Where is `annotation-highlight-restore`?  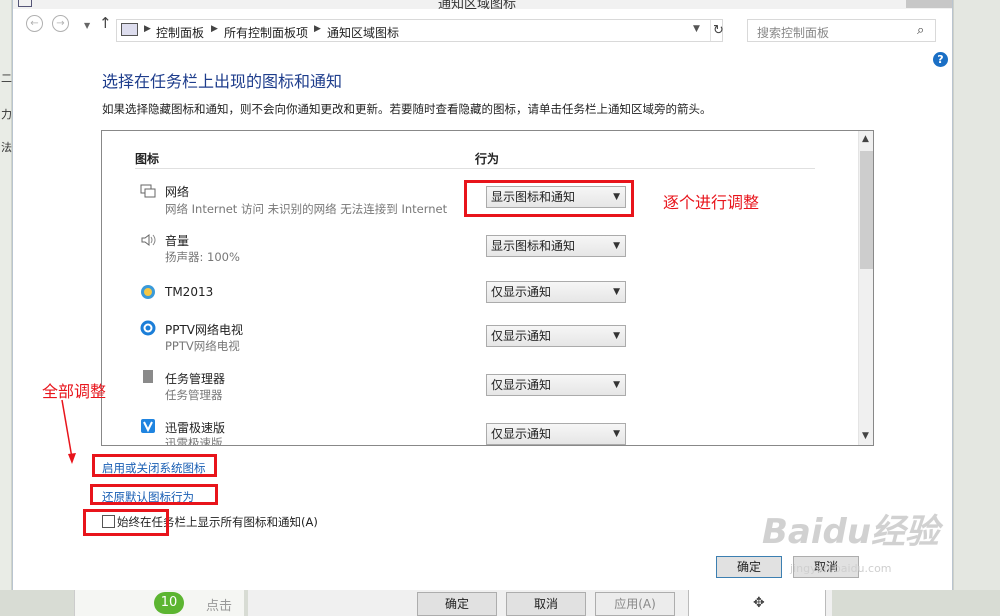
annotation-highlight-restore is located at coordinates (154, 494).